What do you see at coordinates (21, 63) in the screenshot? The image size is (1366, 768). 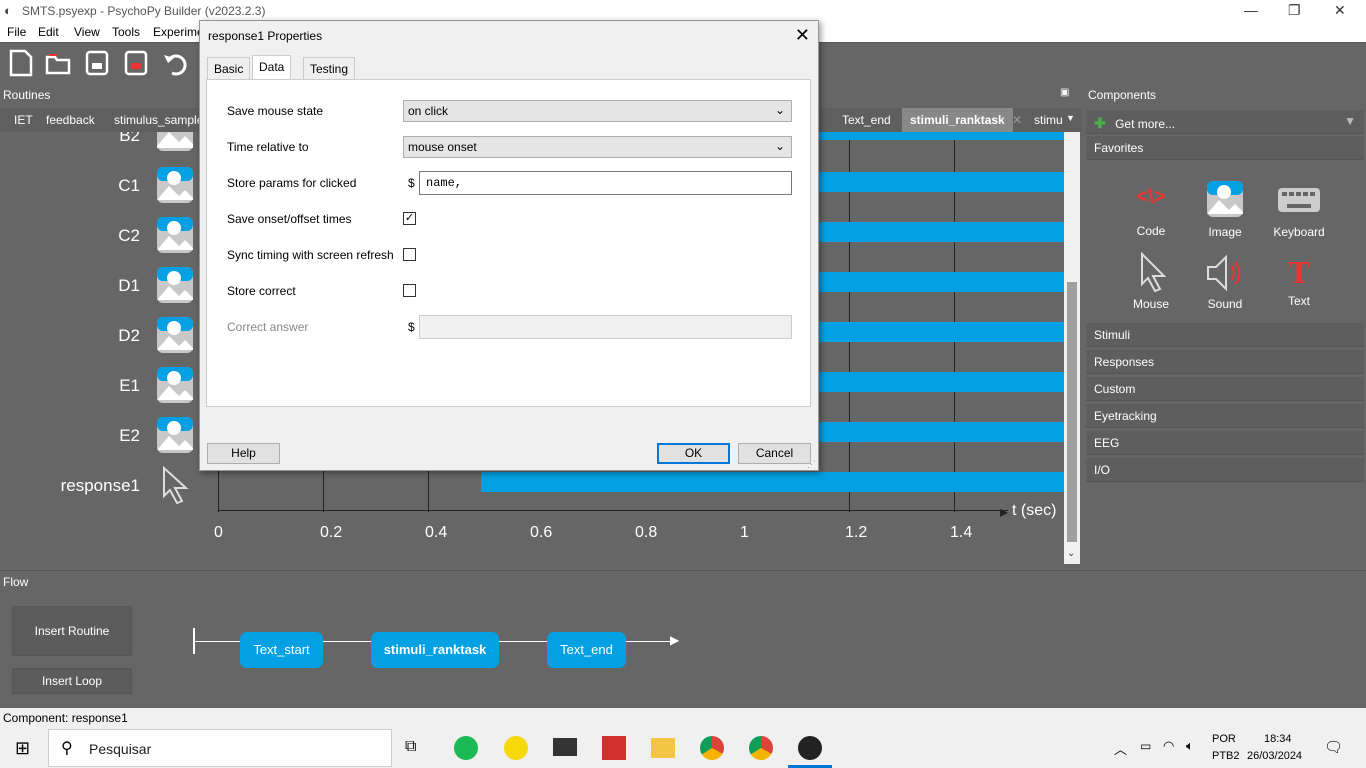 I see `new-file-icon` at bounding box center [21, 63].